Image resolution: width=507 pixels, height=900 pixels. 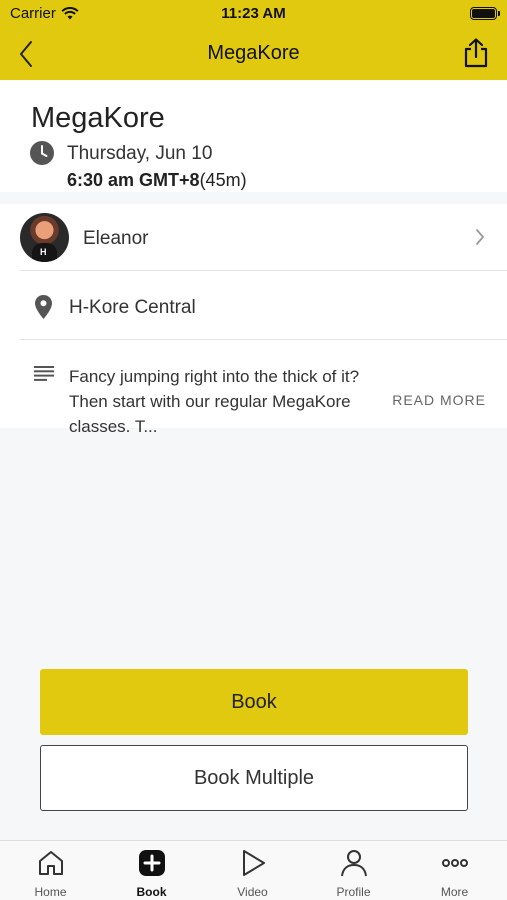 I want to click on tab-label: More, so click(x=454, y=892).